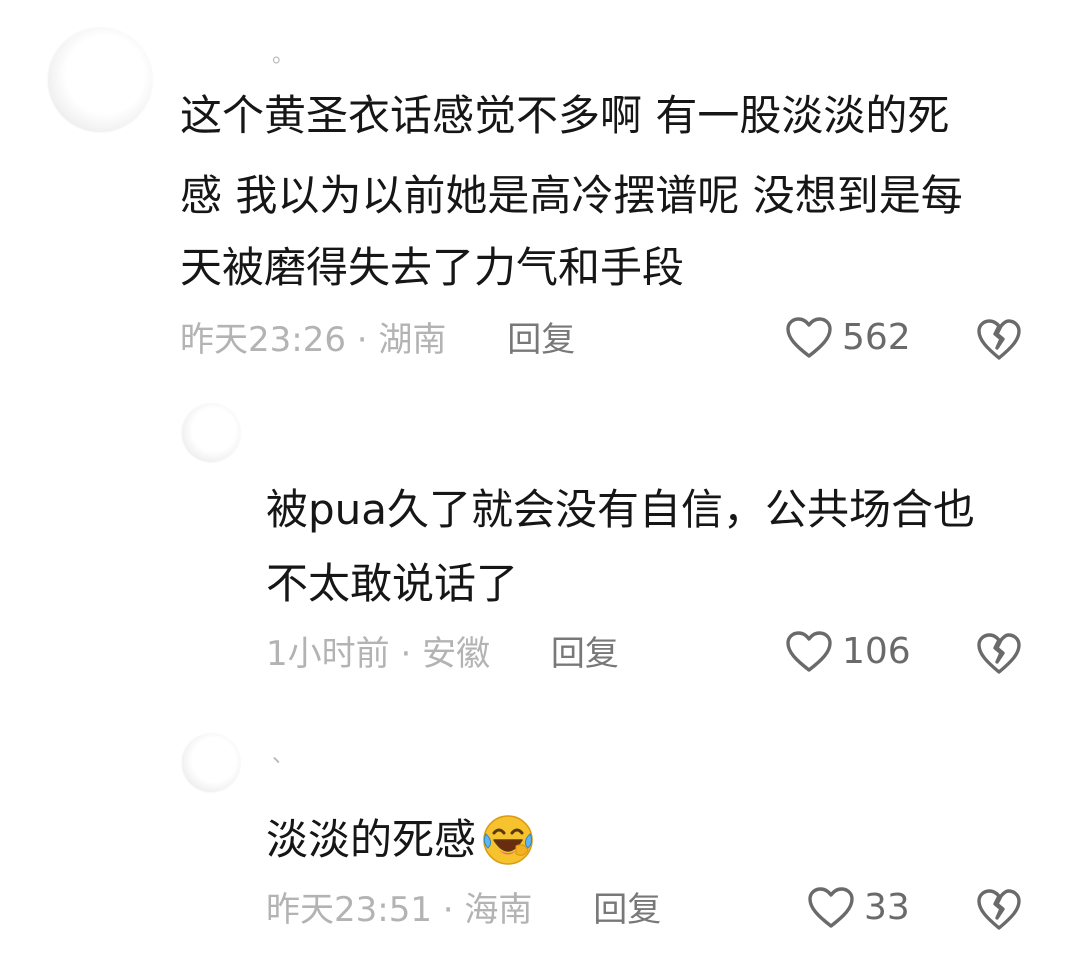 The width and height of the screenshot is (1080, 958). Describe the element at coordinates (328, 654) in the screenshot. I see `comment-time: 1小时前` at that location.